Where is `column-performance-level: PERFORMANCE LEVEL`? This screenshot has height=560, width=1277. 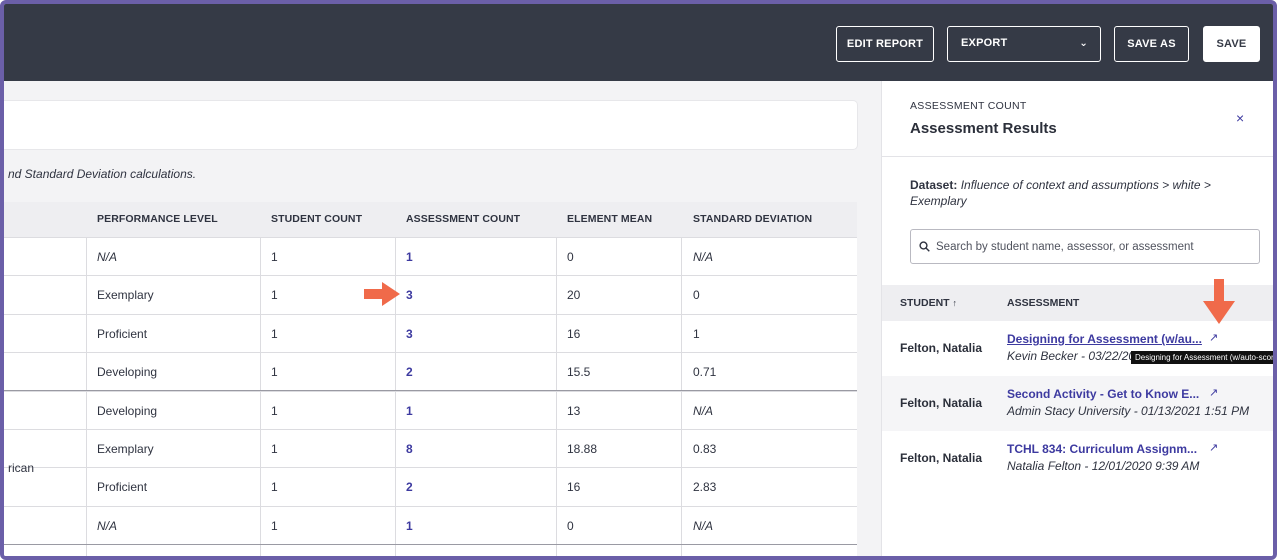 column-performance-level: PERFORMANCE LEVEL is located at coordinates (157, 219).